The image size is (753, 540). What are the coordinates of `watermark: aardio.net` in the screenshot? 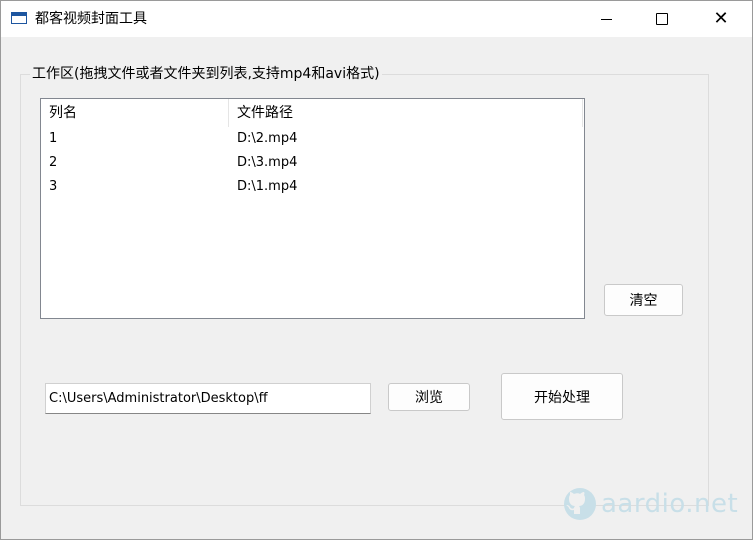 It's located at (650, 504).